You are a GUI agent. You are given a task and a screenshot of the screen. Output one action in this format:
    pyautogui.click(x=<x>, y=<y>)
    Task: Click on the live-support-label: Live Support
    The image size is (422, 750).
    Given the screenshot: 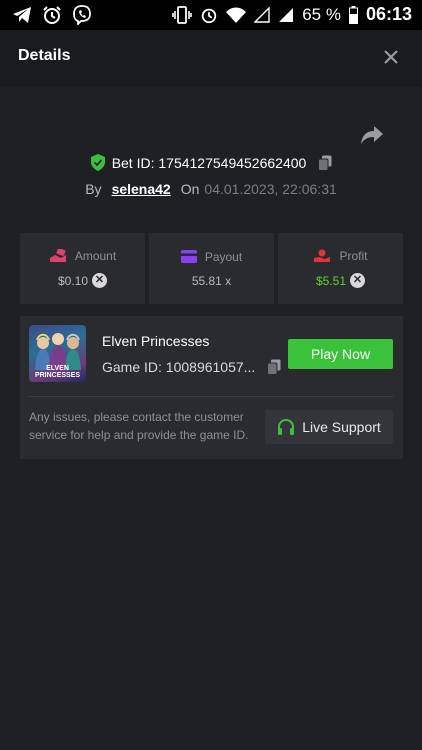 What is the action you would take?
    pyautogui.click(x=341, y=427)
    